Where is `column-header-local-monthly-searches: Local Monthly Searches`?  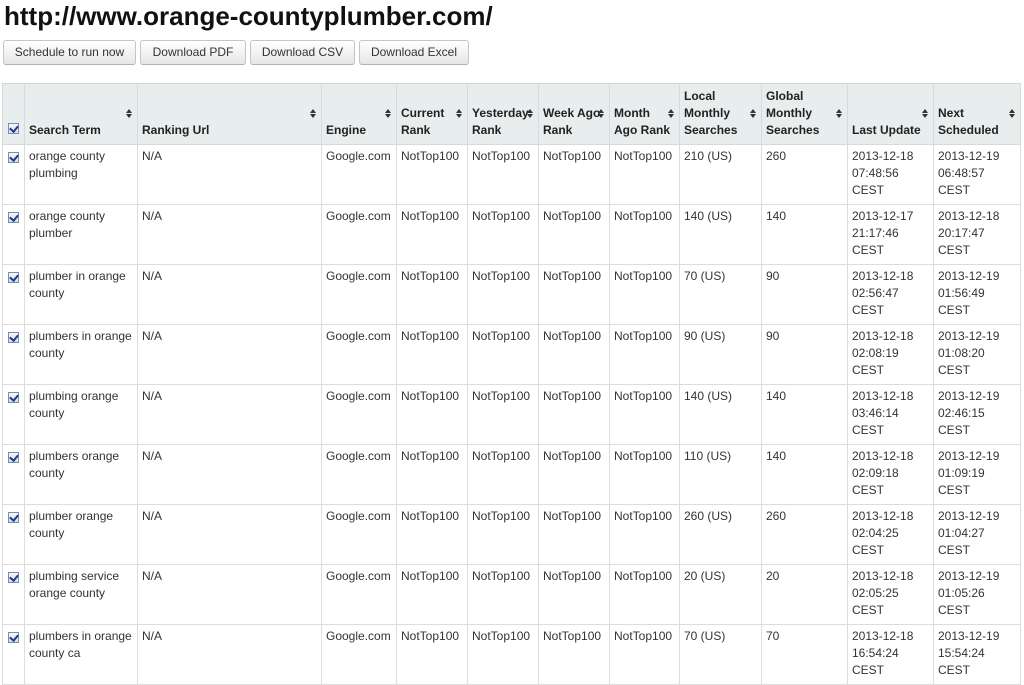
column-header-local-monthly-searches: Local Monthly Searches is located at coordinates (720, 114).